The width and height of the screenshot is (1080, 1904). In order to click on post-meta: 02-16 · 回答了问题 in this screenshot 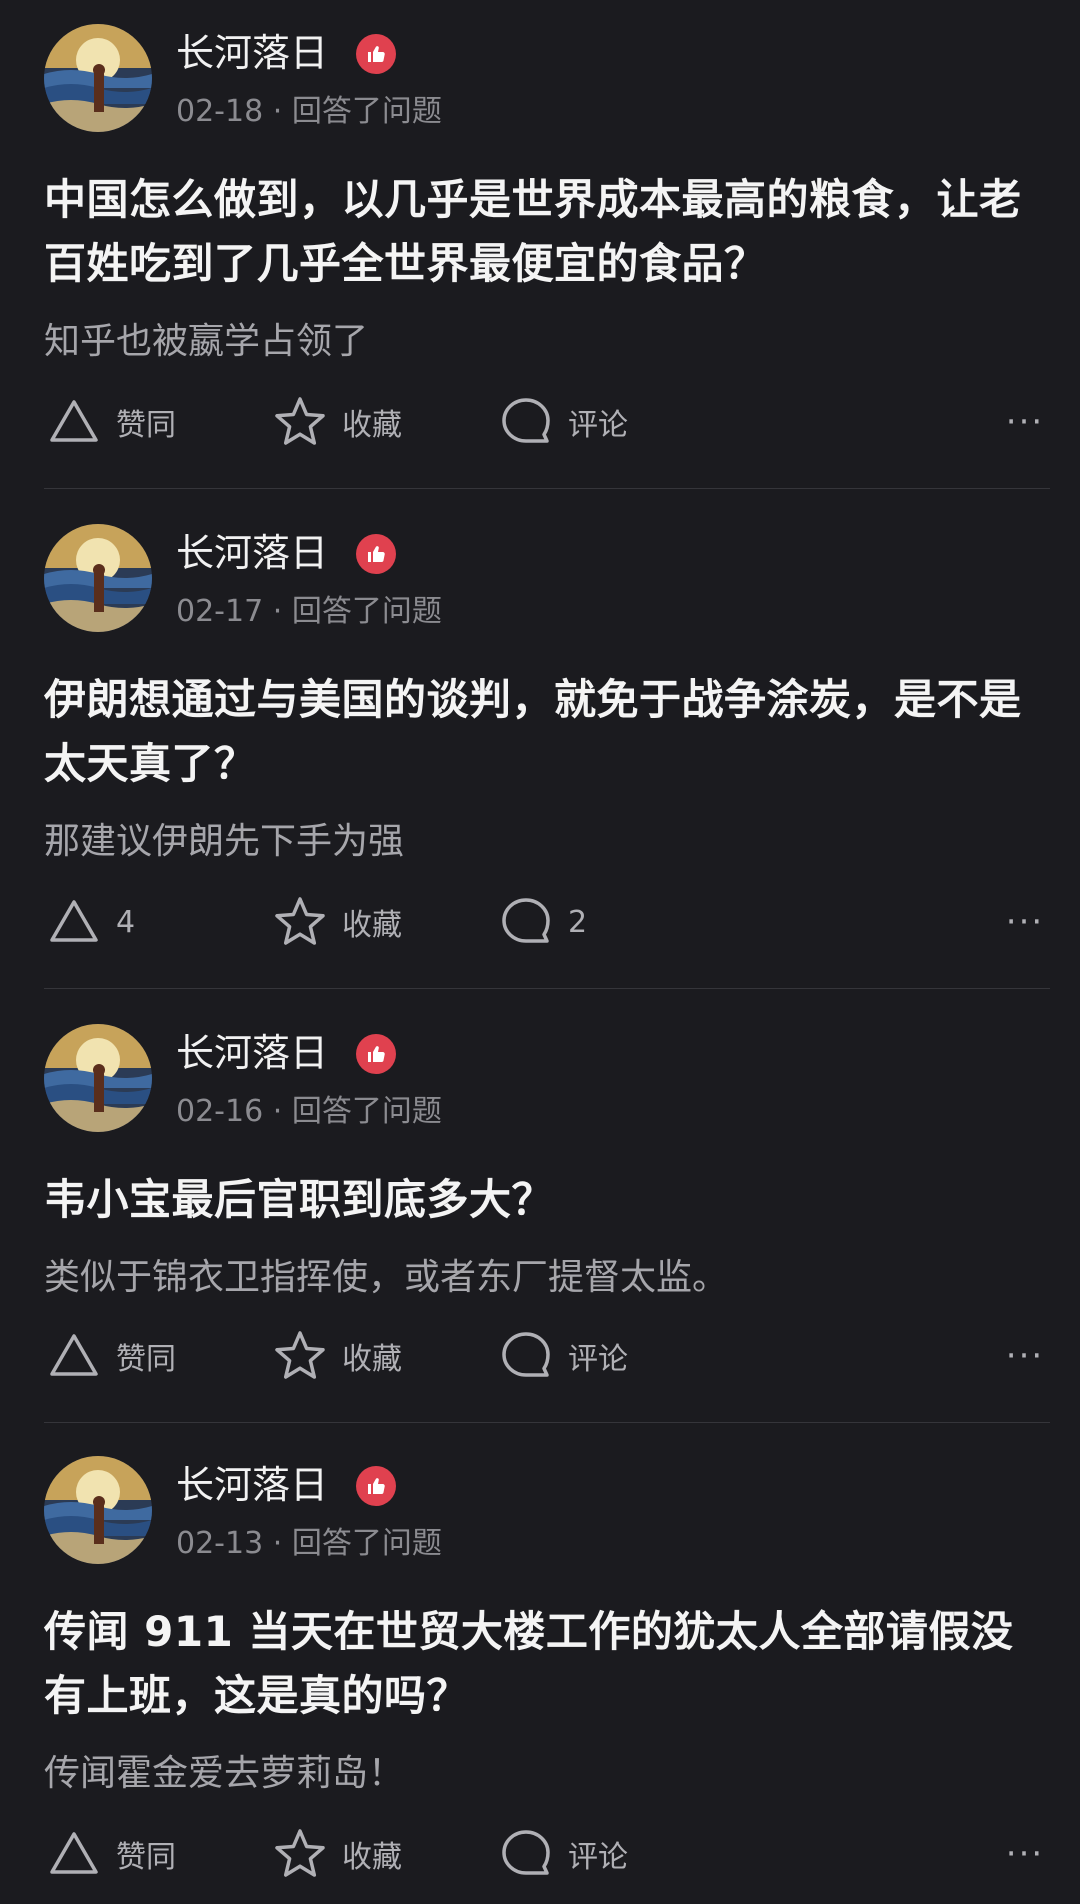, I will do `click(309, 1112)`.